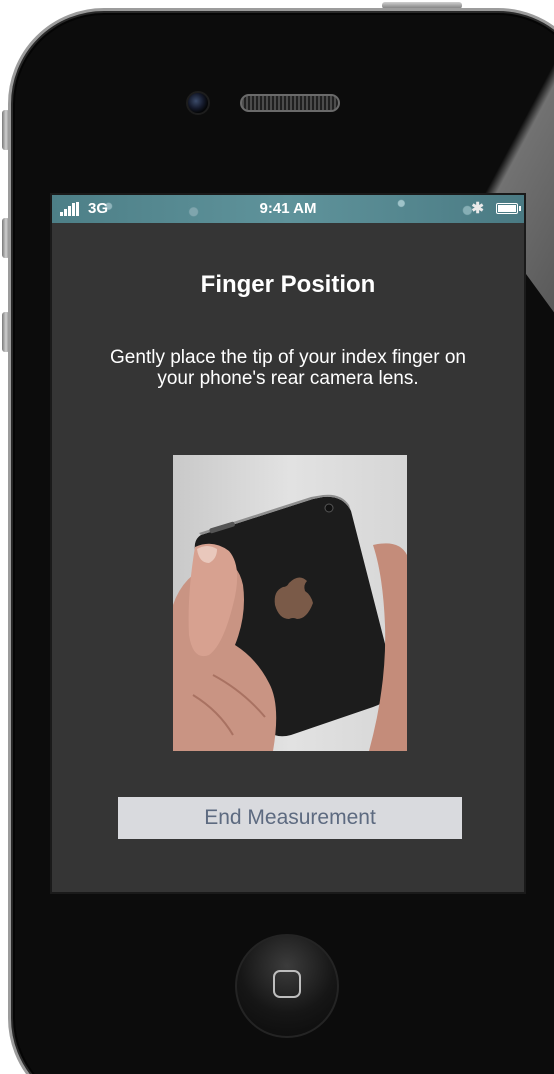  I want to click on status-bar: 3G 9:41 AM ✱, so click(288, 209).